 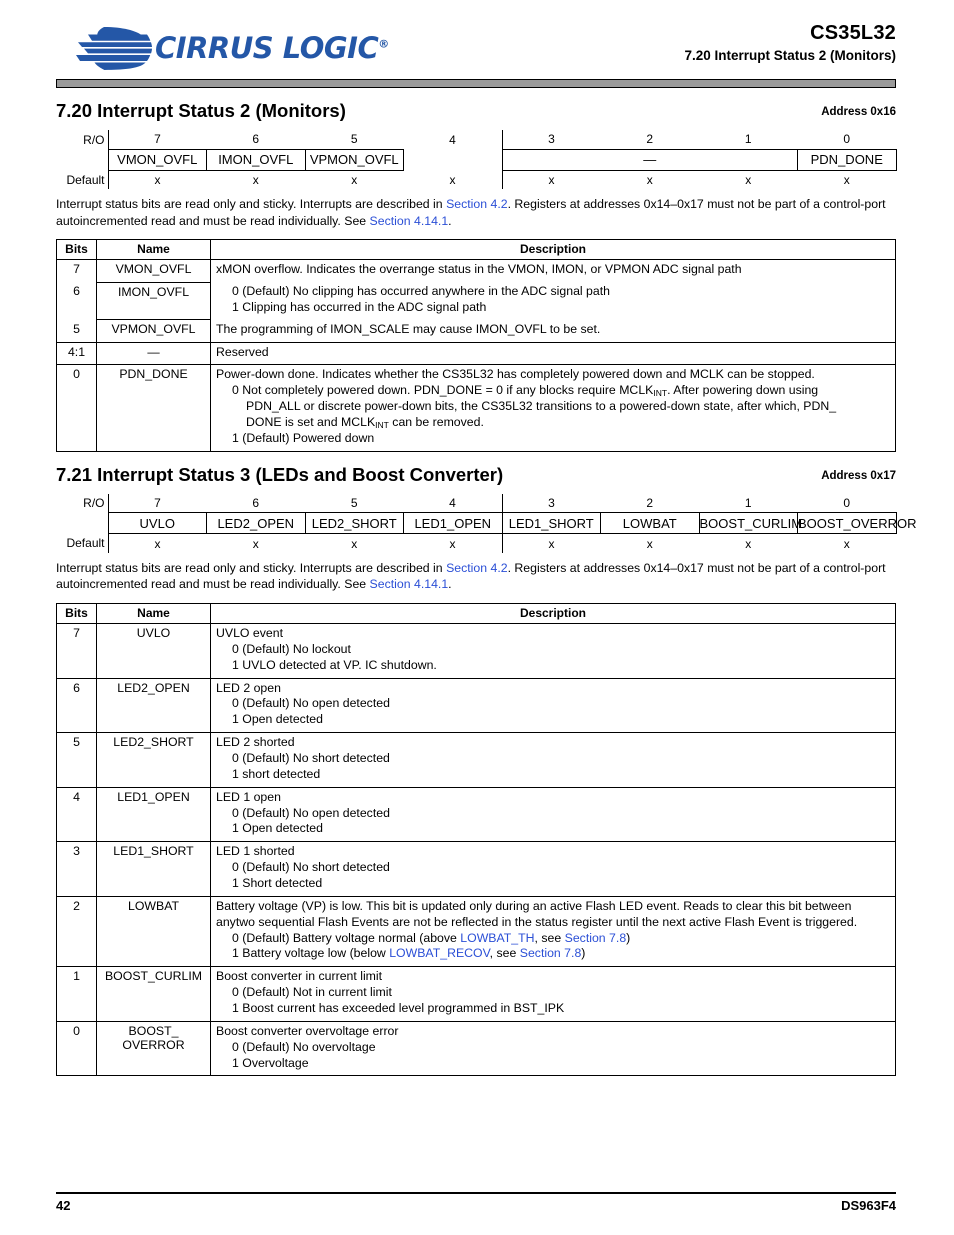 What do you see at coordinates (354, 179) in the screenshot?
I see `default-value-bit5: x` at bounding box center [354, 179].